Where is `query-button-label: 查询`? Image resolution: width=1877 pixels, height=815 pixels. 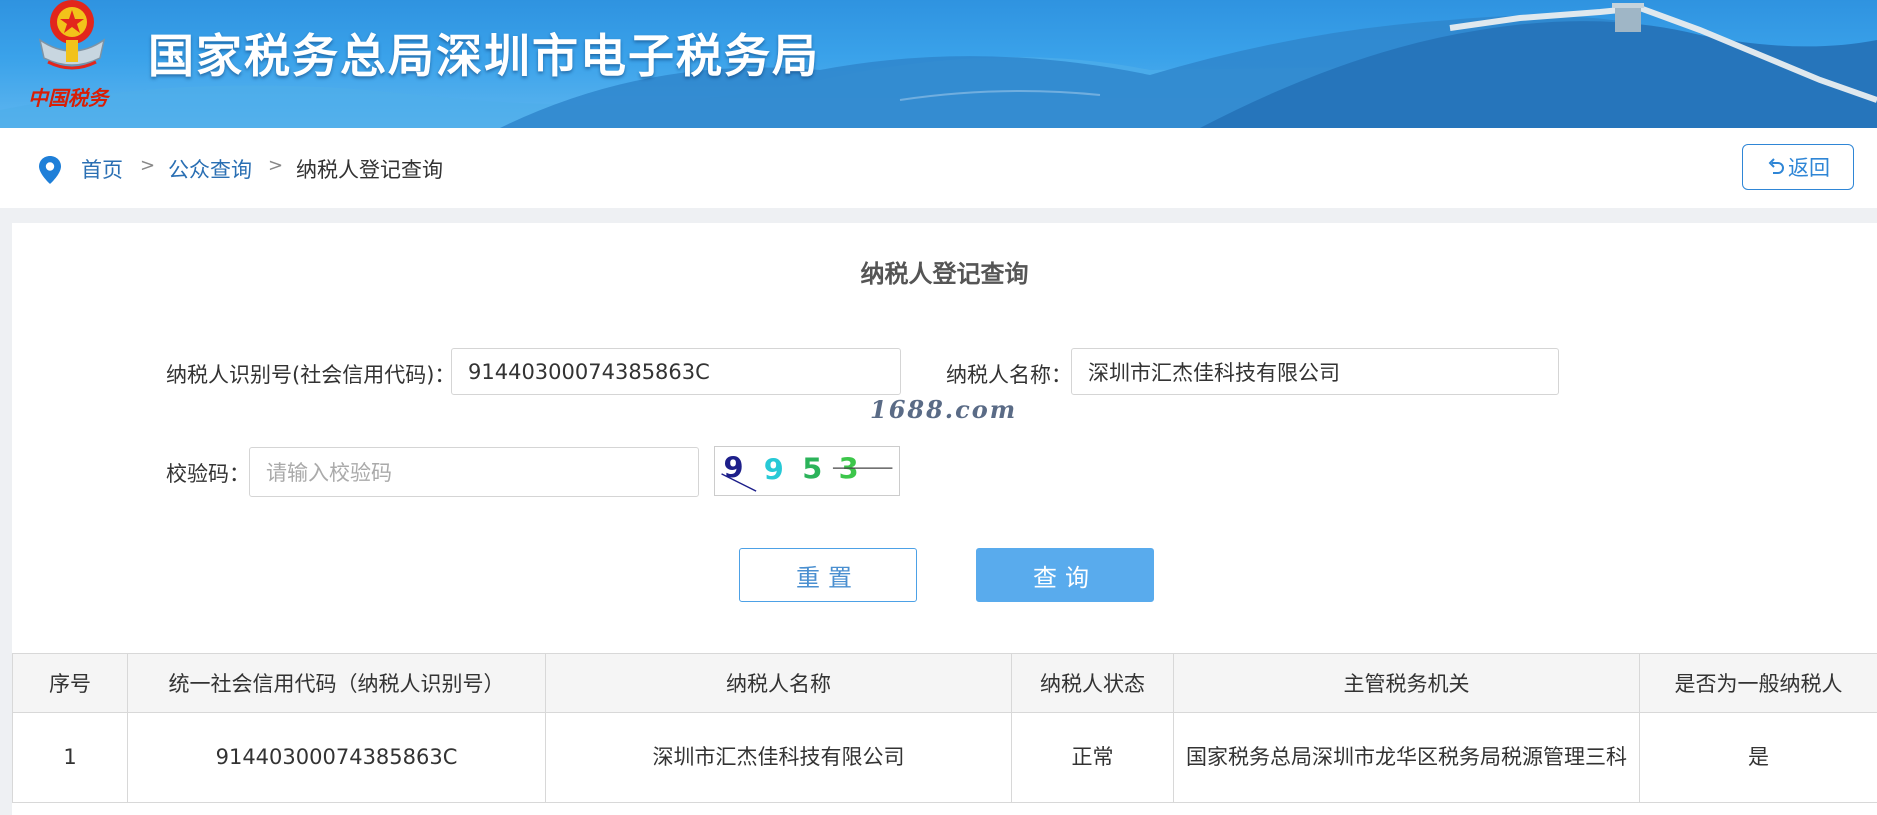
query-button-label: 查询 is located at coordinates (1065, 577).